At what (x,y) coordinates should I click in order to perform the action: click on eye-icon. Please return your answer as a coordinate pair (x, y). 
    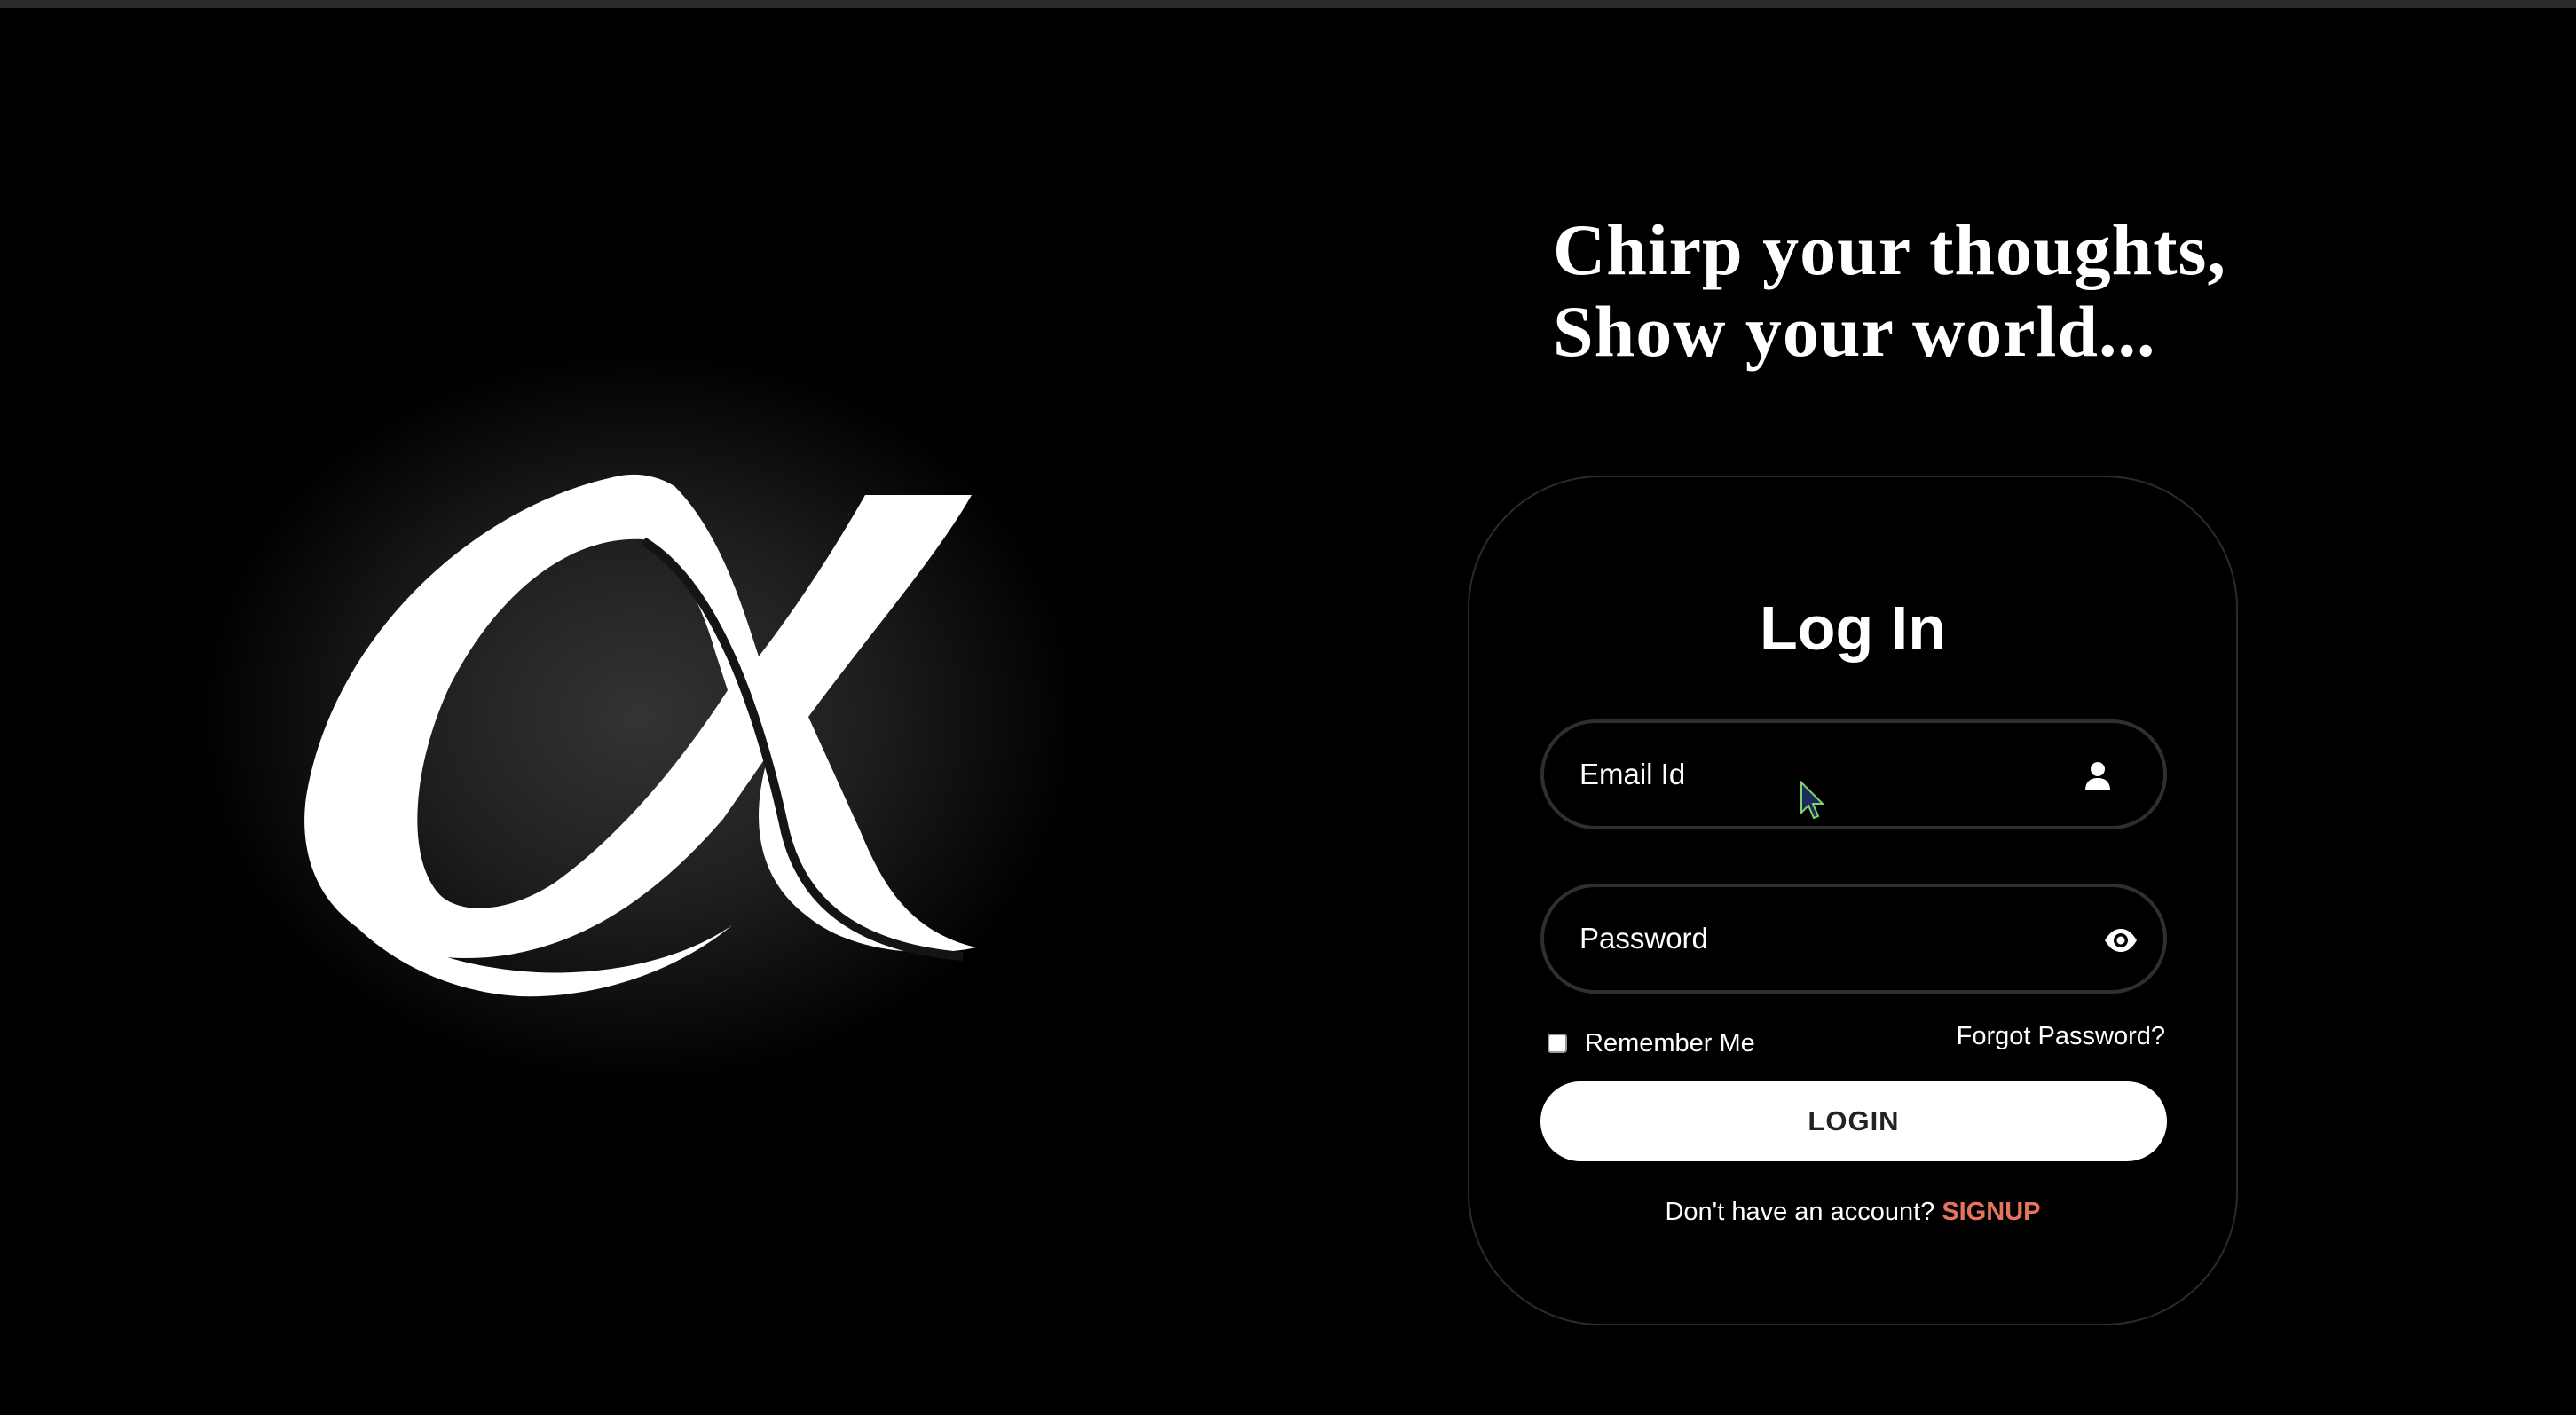
    Looking at the image, I should click on (2121, 941).